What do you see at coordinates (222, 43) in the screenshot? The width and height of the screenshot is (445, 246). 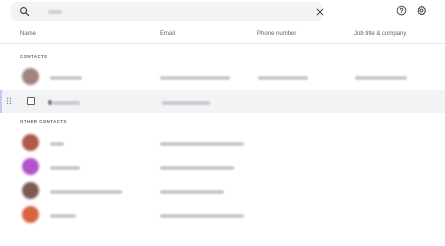 I see `header-divider` at bounding box center [222, 43].